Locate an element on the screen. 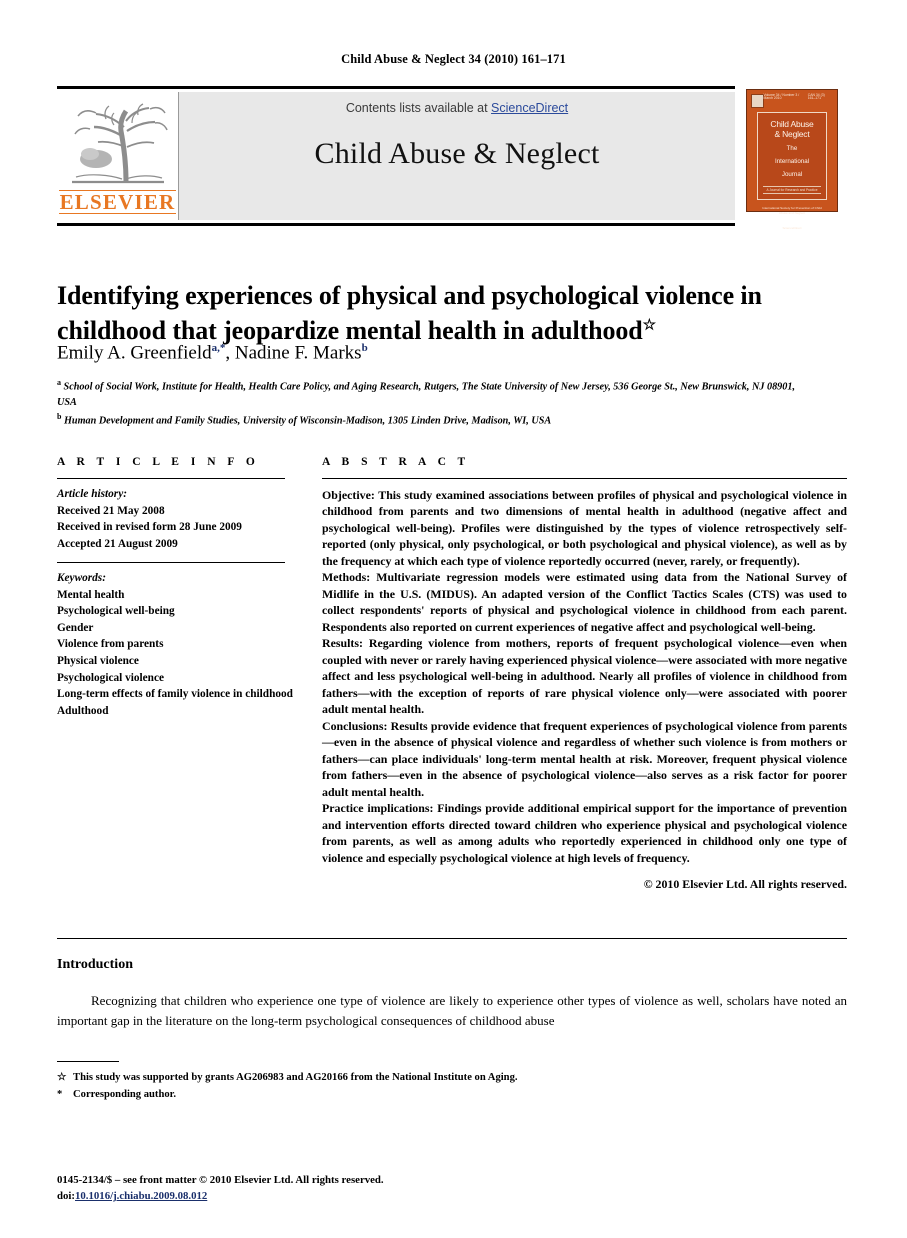 Image resolution: width=907 pixels, height=1238 pixels. abstract-section-label: Practice implications: is located at coordinates (378, 808).